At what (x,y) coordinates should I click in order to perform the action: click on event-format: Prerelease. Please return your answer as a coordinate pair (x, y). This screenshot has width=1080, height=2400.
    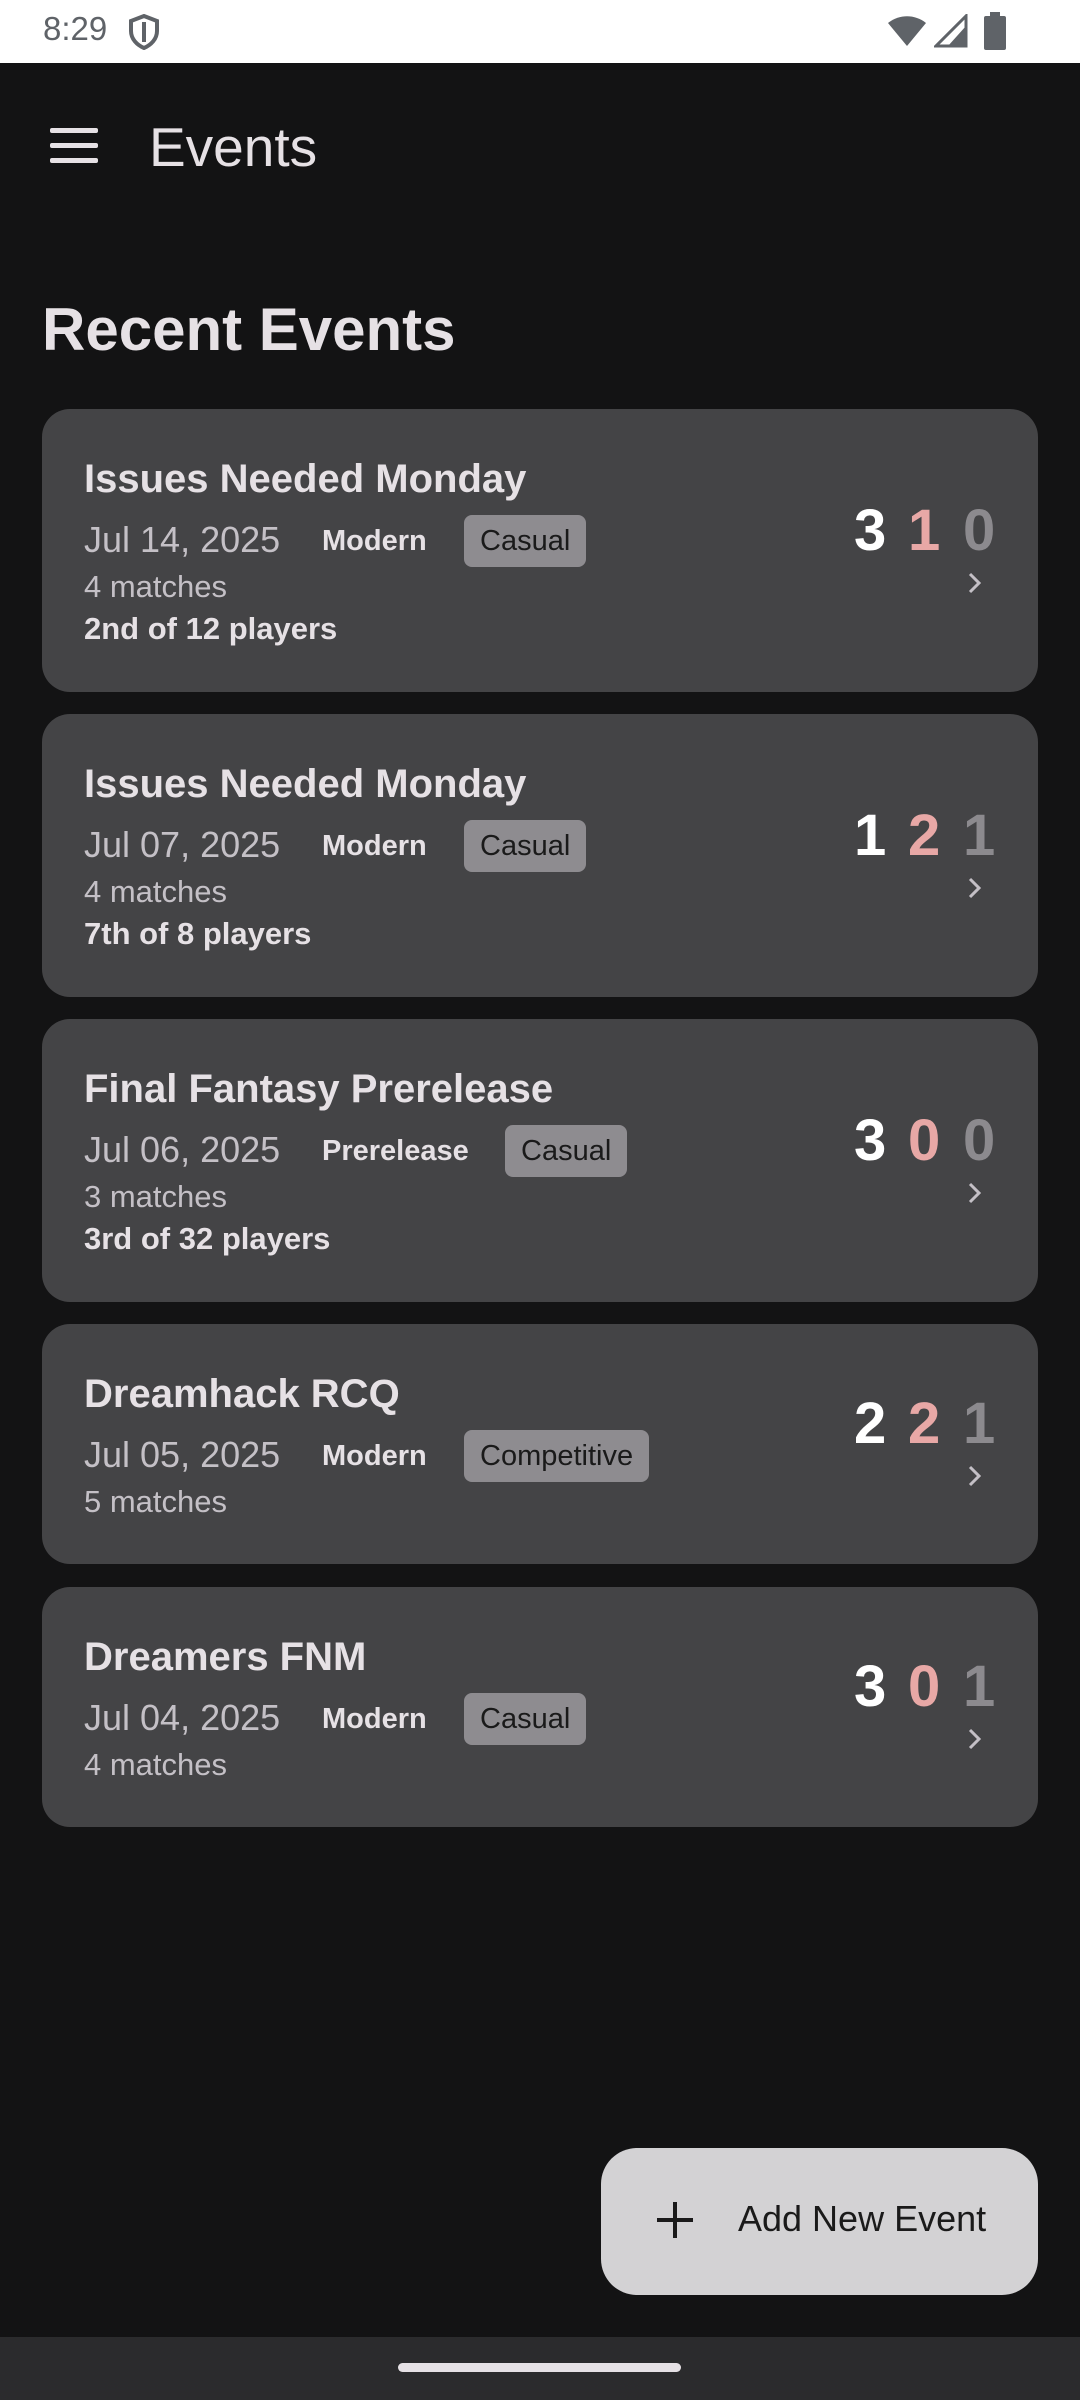
    Looking at the image, I should click on (395, 1151).